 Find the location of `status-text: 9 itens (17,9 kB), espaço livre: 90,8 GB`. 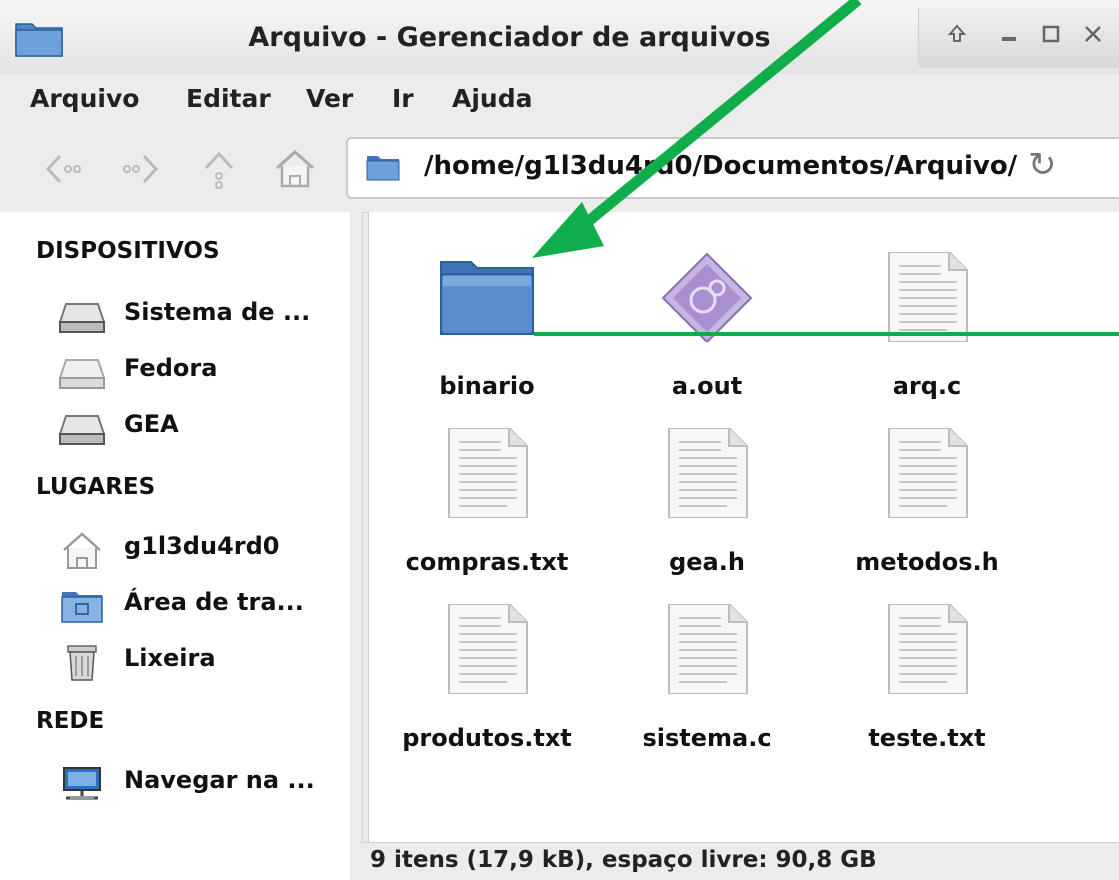

status-text: 9 itens (17,9 kB), espaço livre: 90,8 GB is located at coordinates (623, 860).